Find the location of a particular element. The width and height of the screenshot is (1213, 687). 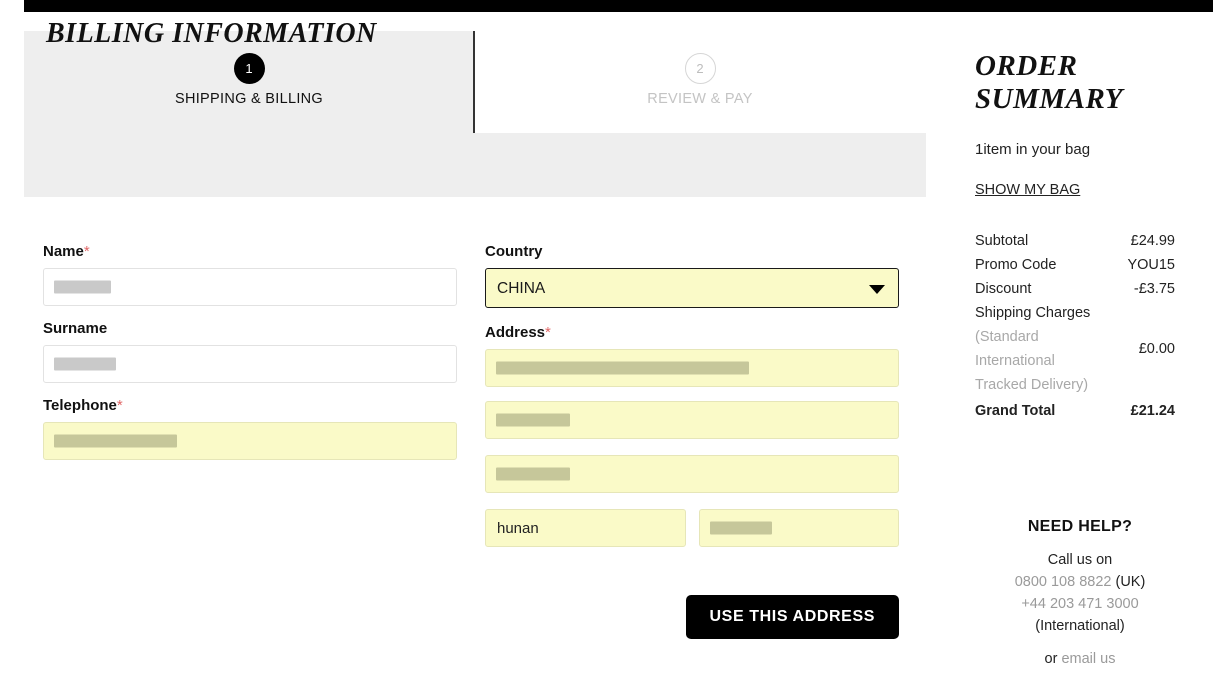

step-2-number-badge: 2 is located at coordinates (700, 68).